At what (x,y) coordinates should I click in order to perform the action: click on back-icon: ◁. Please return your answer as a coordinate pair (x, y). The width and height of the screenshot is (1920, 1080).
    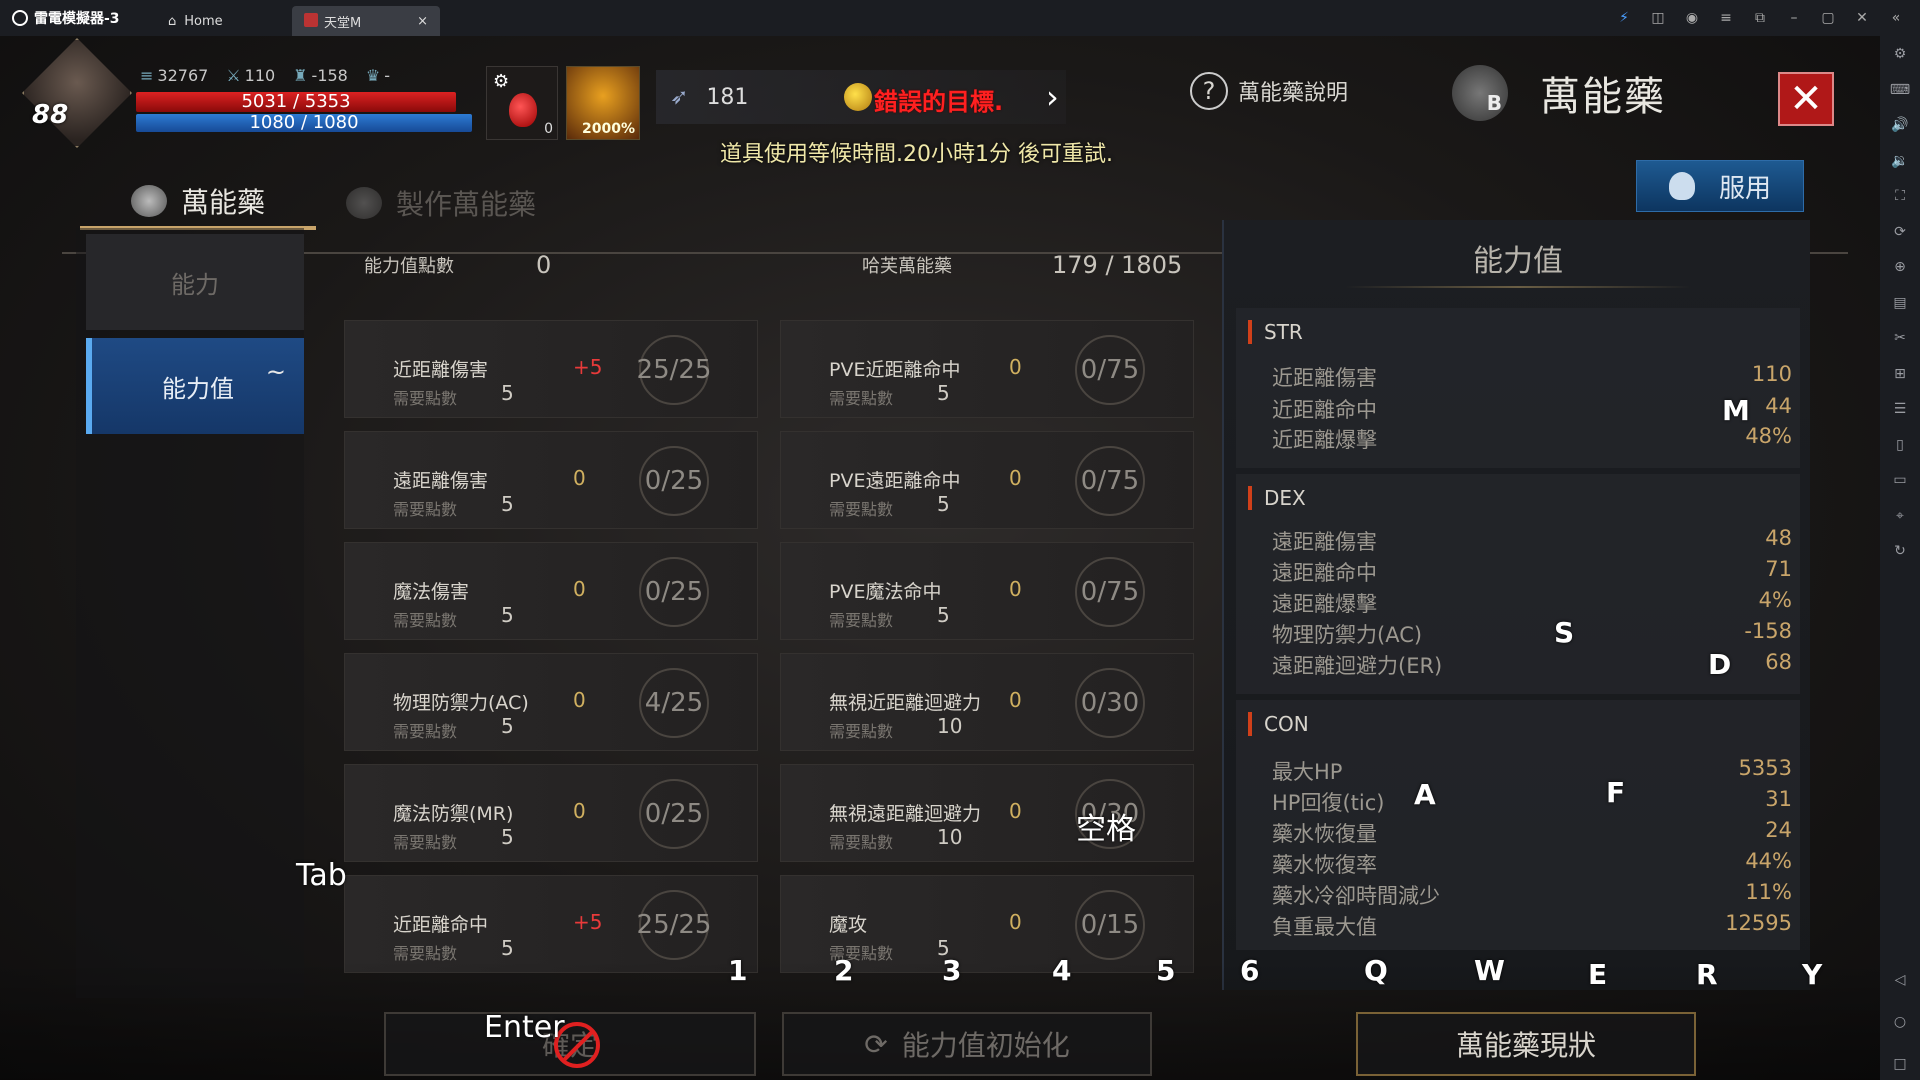
    Looking at the image, I should click on (1900, 980).